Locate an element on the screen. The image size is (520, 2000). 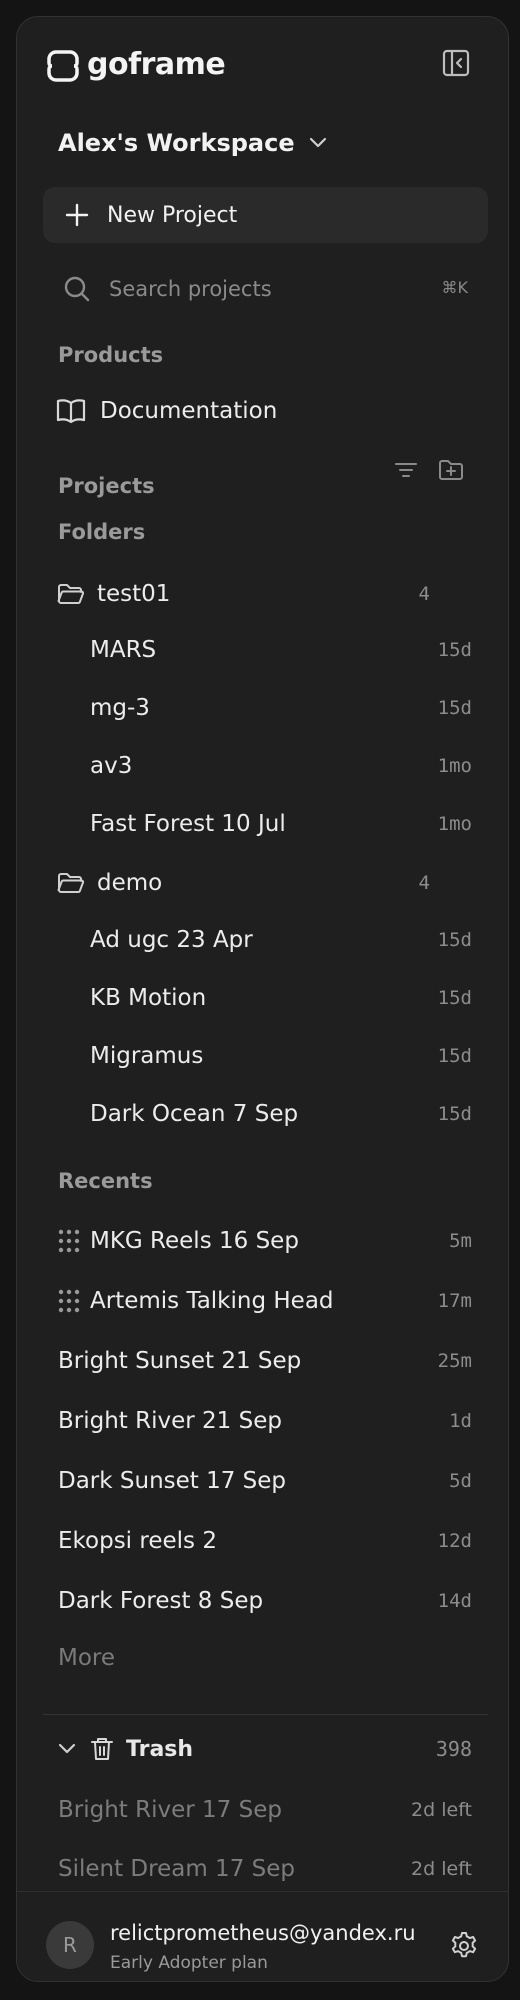
project-row: MARS 15d is located at coordinates (265, 650).